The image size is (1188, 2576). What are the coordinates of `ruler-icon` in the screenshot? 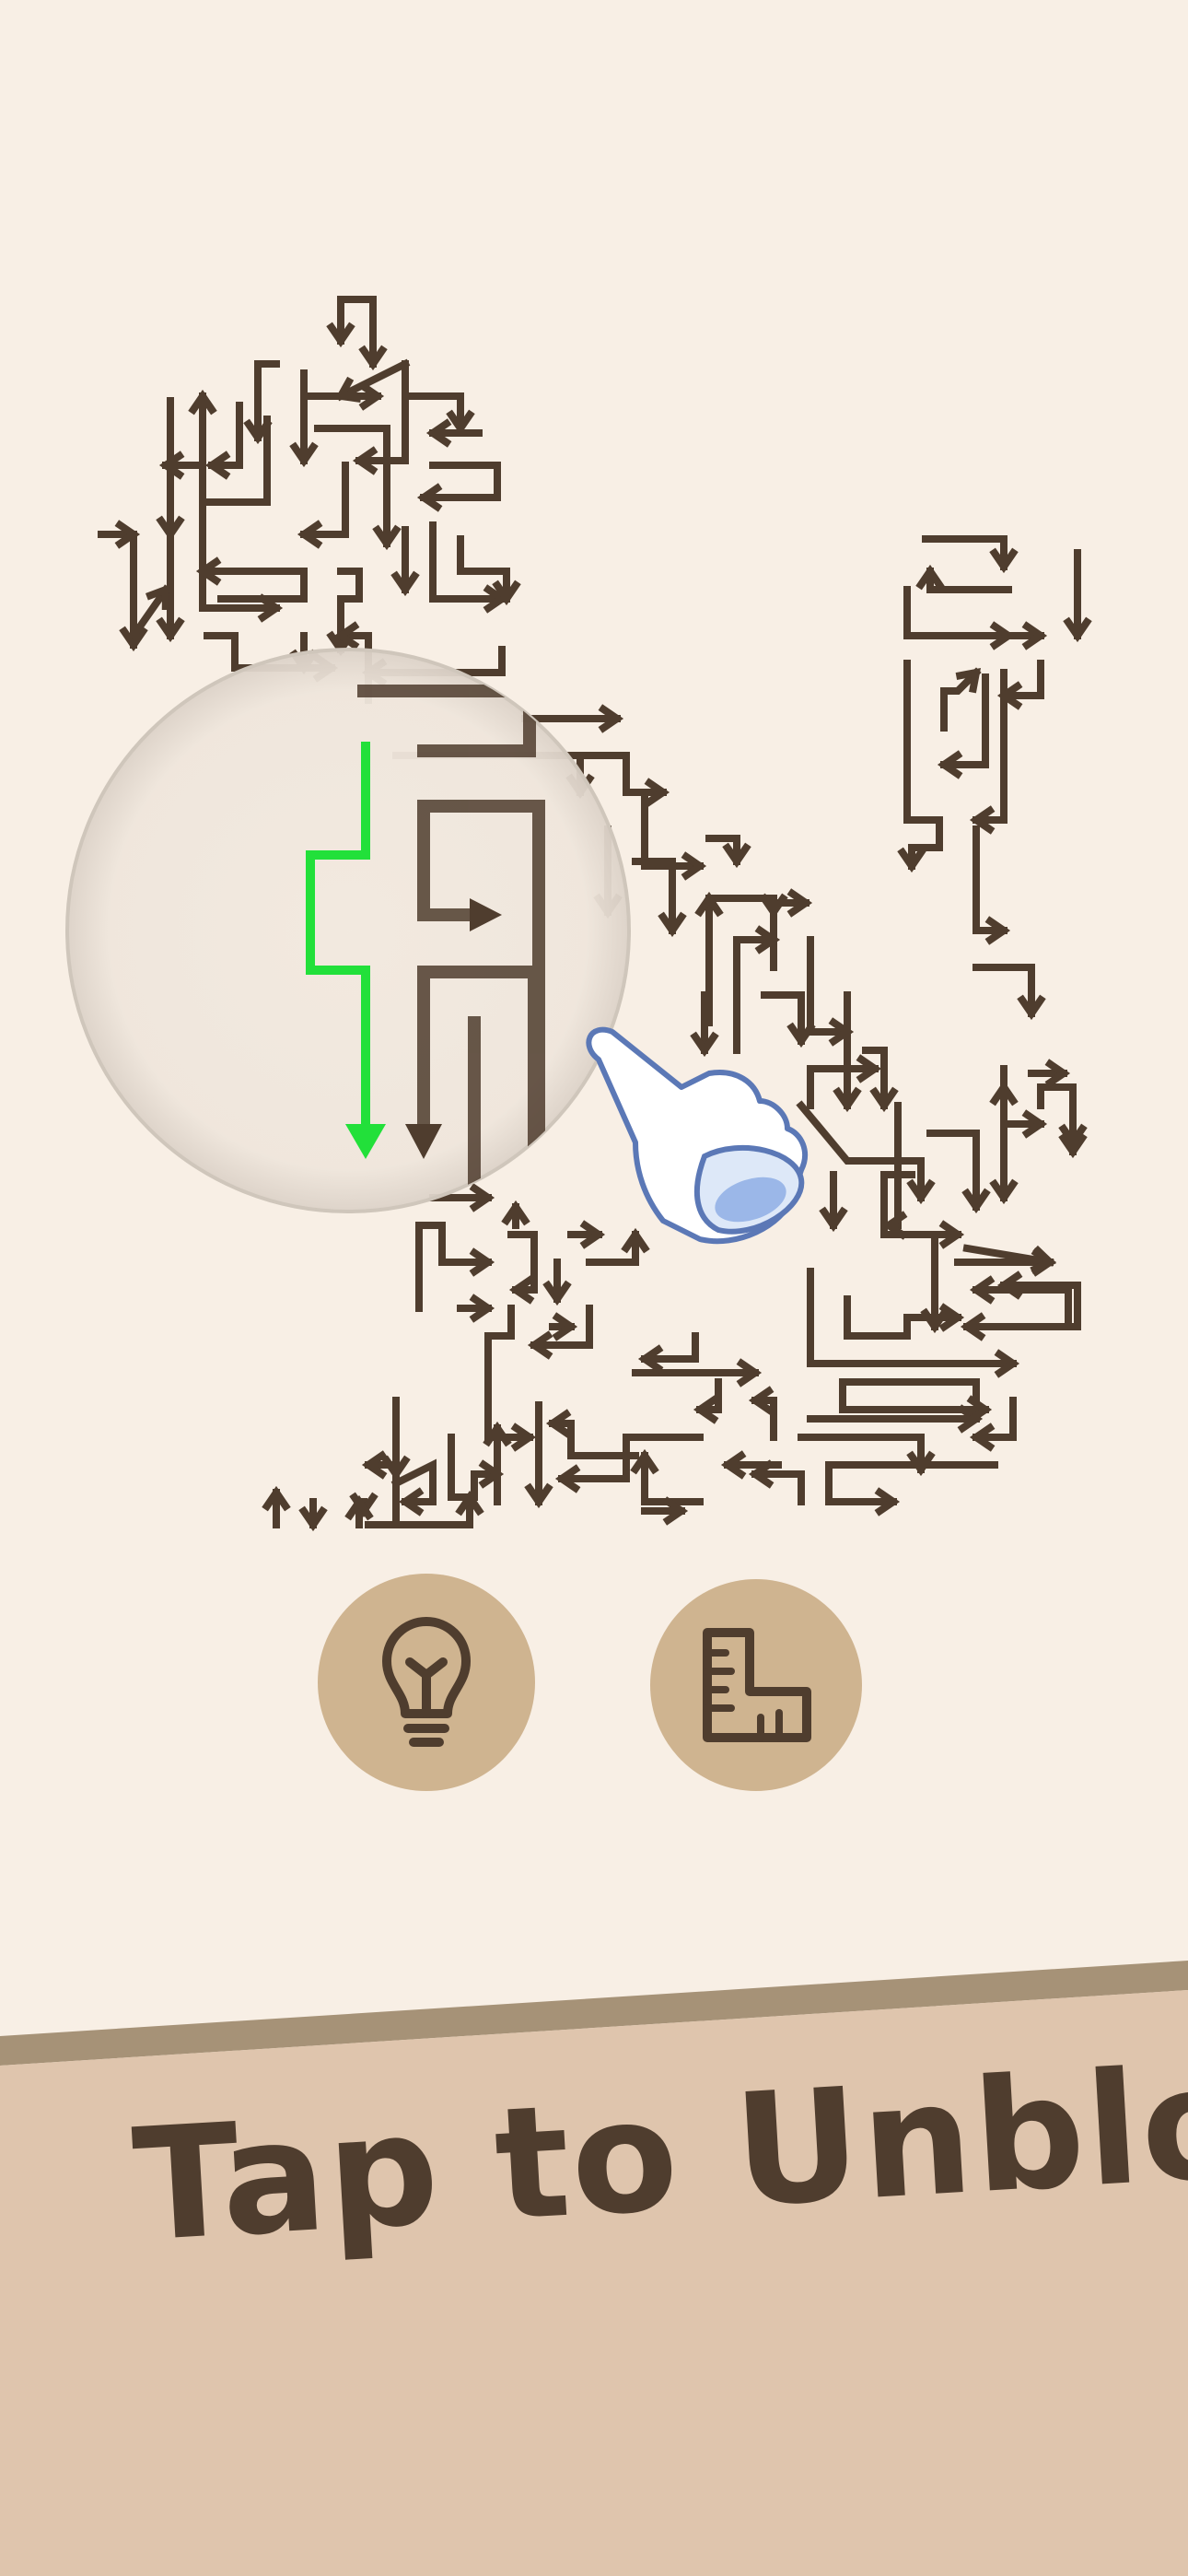 It's located at (756, 1685).